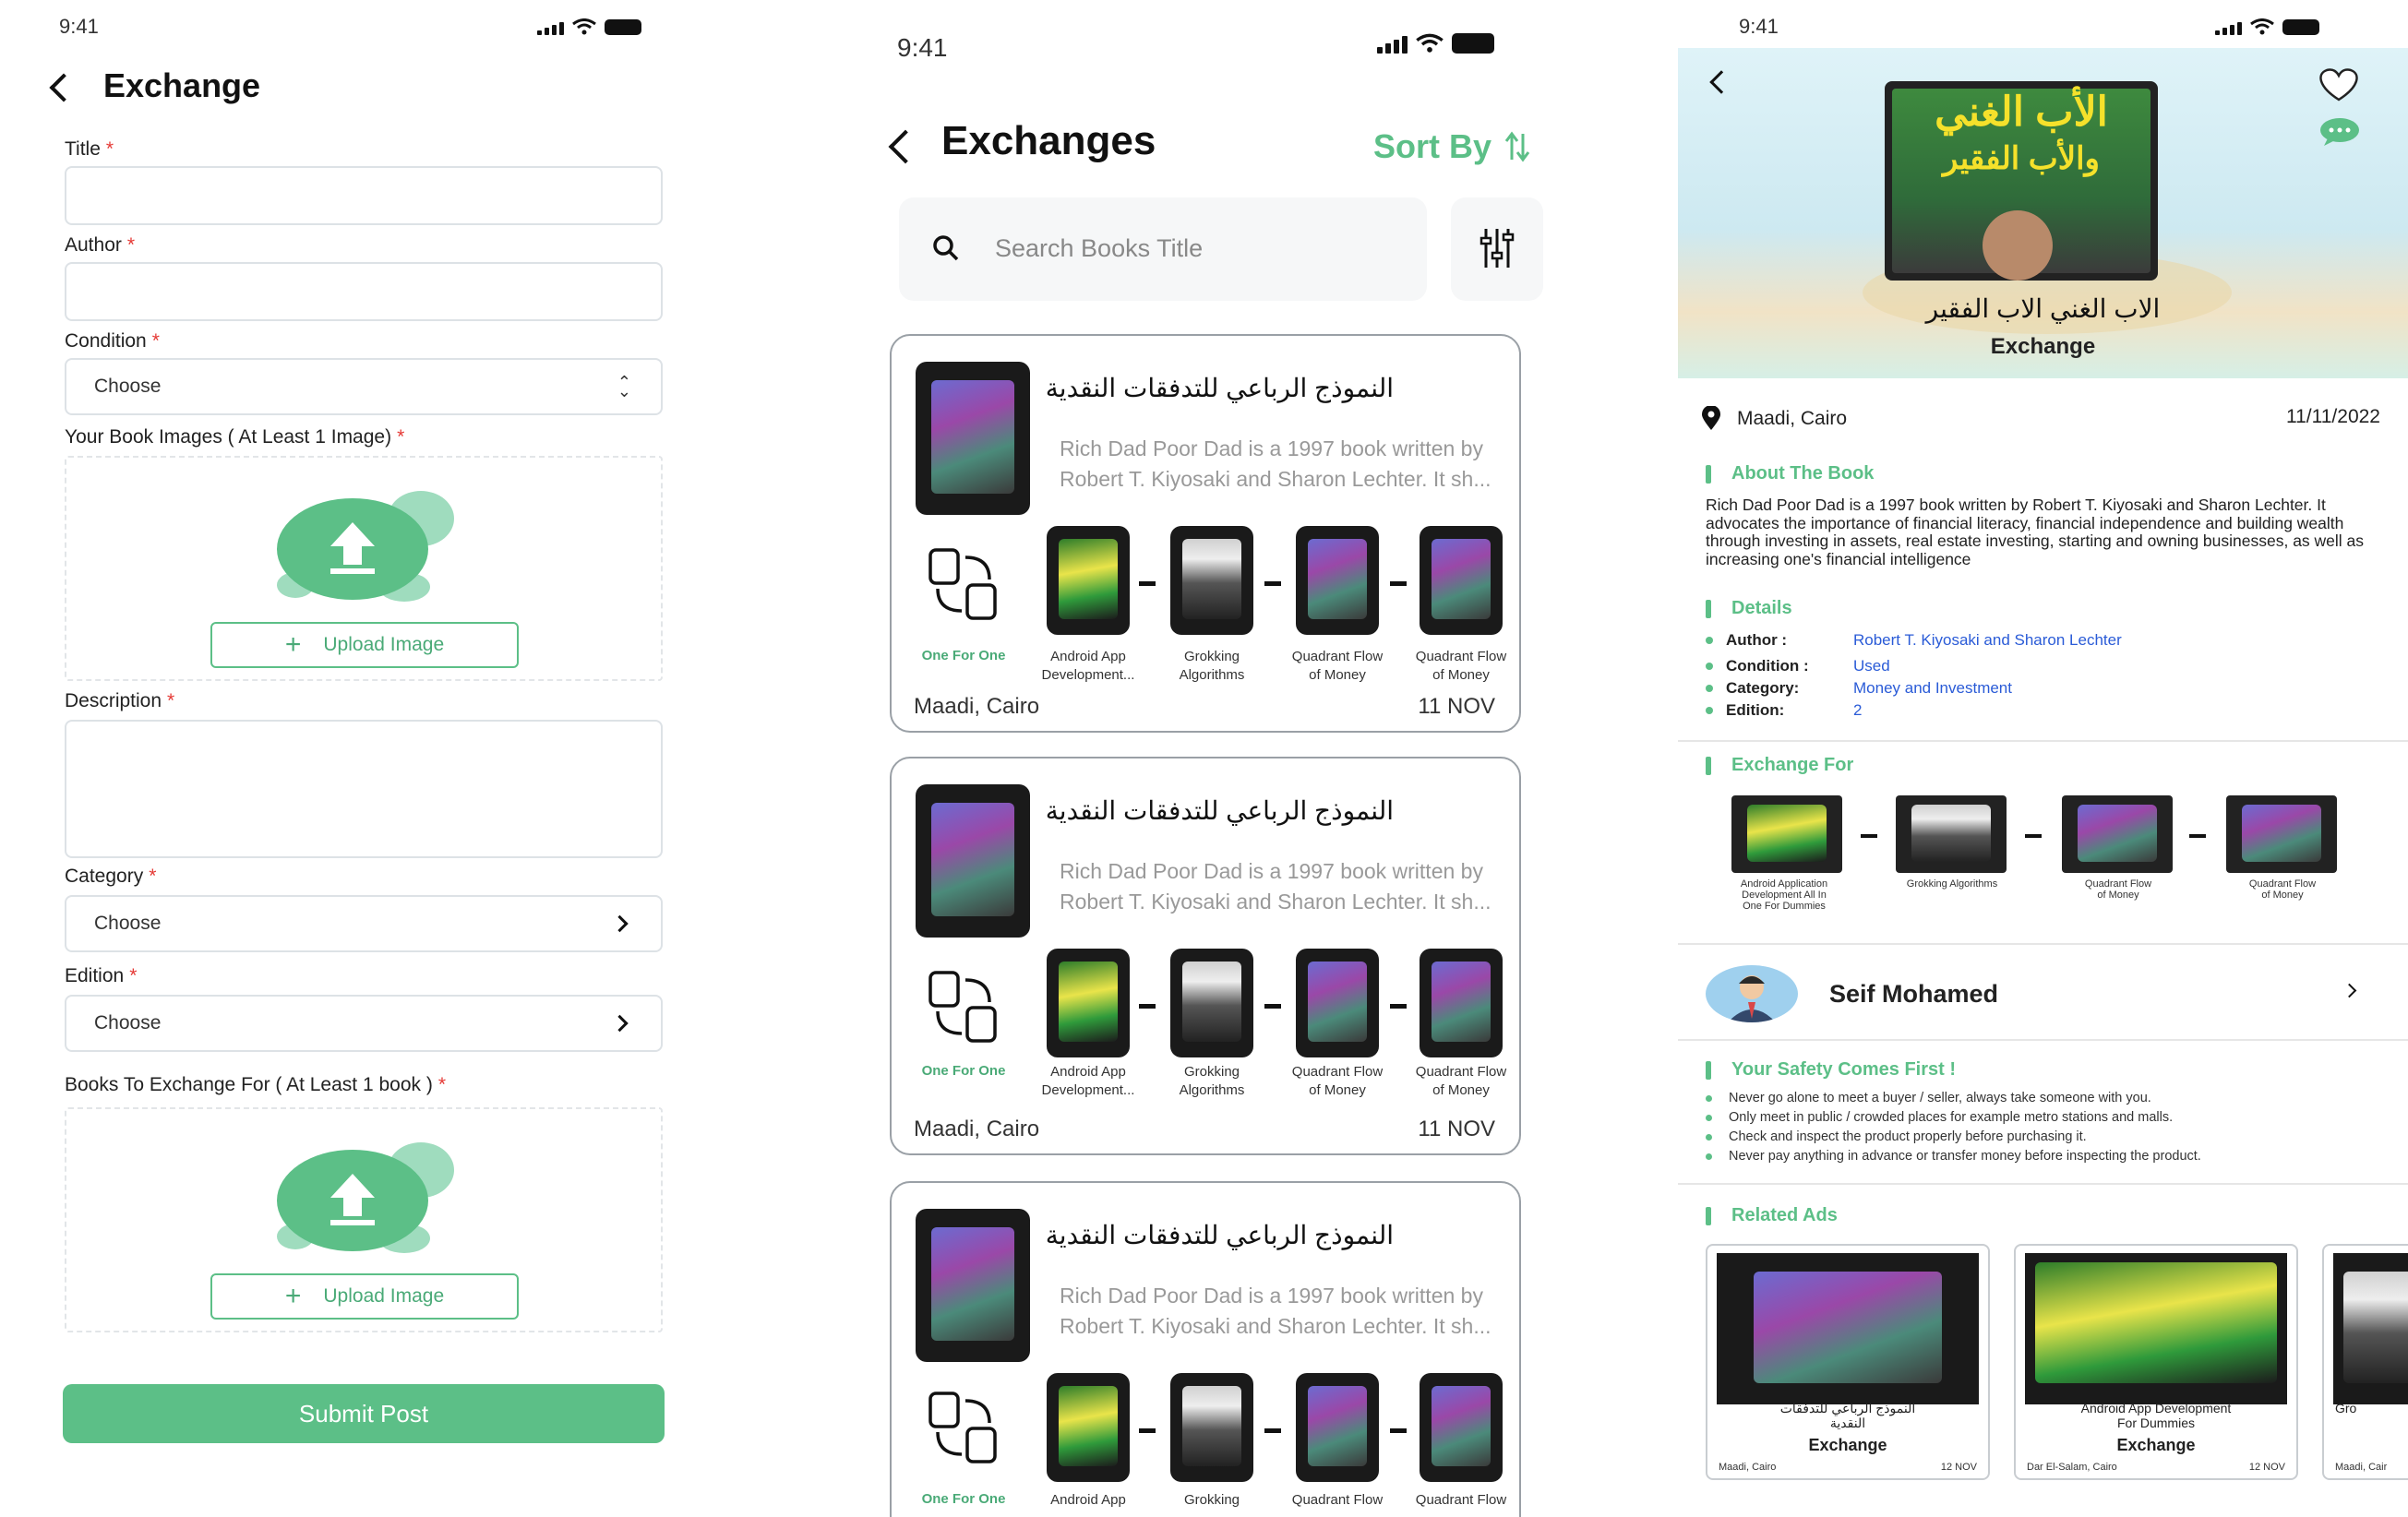 This screenshot has height=1517, width=2408. Describe the element at coordinates (1784, 710) in the screenshot. I see `detail-edition: Edition: 2` at that location.